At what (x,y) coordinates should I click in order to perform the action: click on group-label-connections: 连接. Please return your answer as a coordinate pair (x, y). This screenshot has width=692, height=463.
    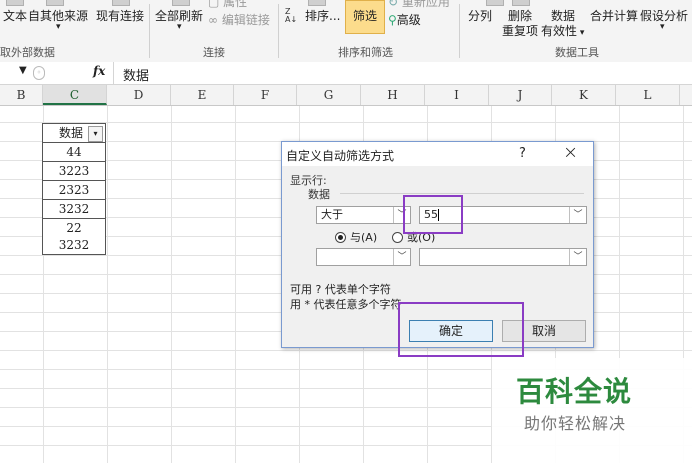
    Looking at the image, I should click on (214, 52).